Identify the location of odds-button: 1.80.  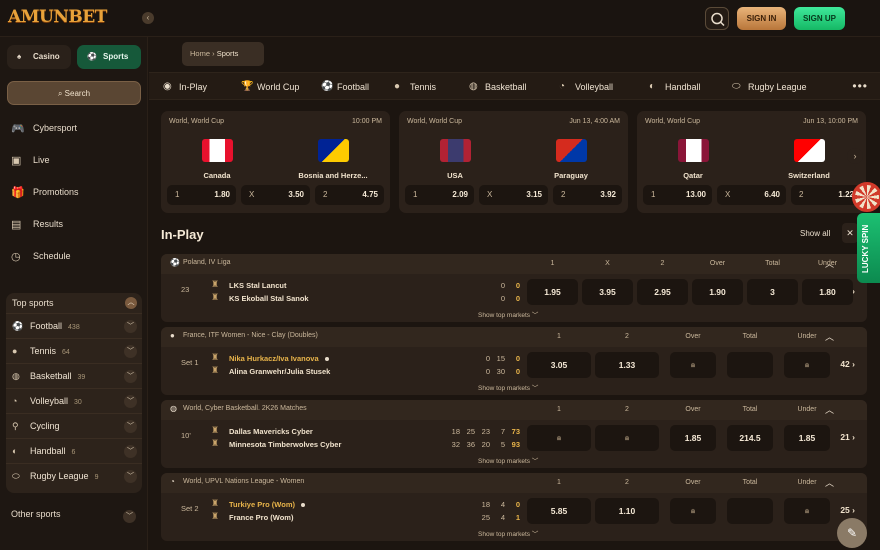
(827, 292).